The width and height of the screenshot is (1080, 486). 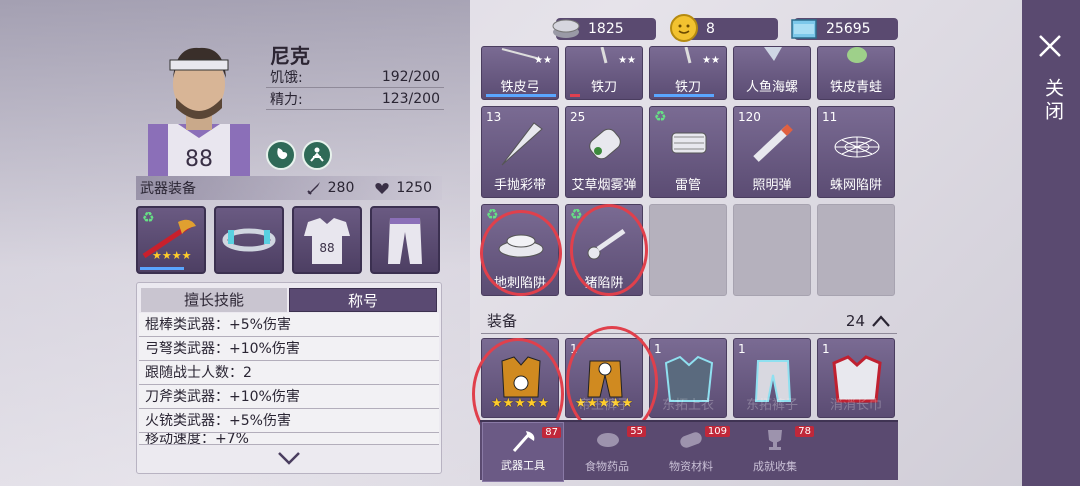 I want to click on chevron-up-icon, so click(x=881, y=321).